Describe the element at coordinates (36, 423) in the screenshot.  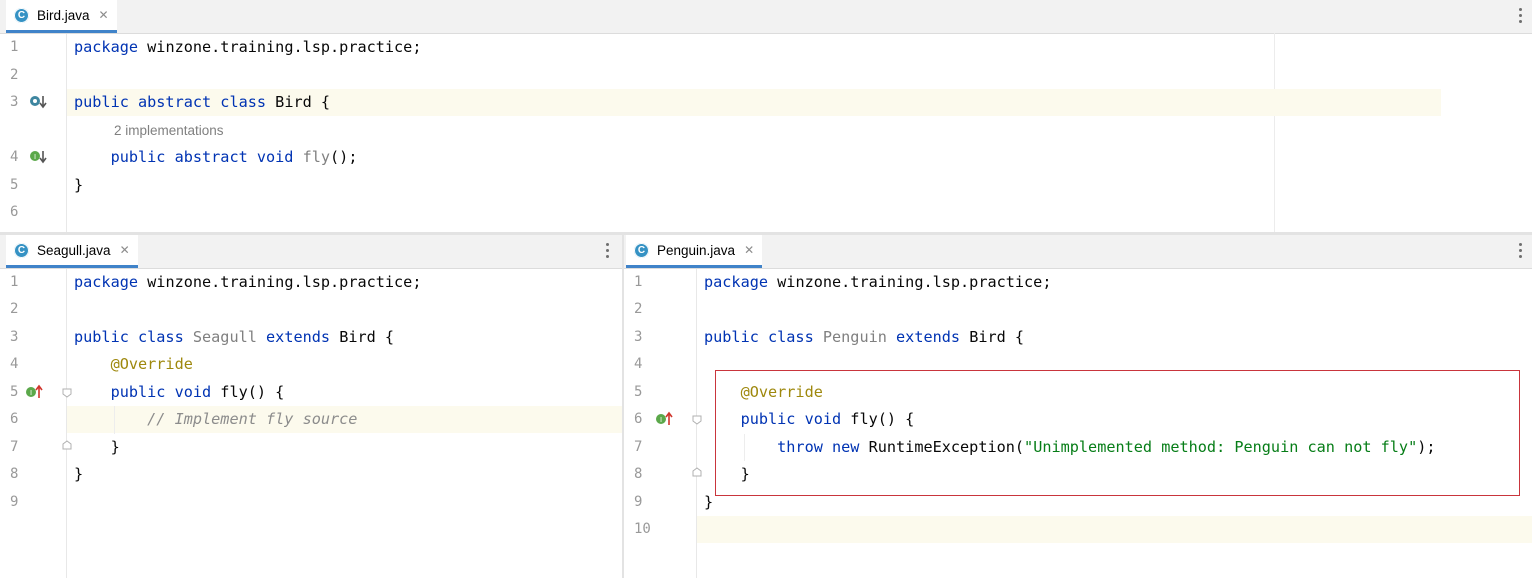
I see `line-number-gutter: 1 2 3 4 5 I 6 7 8 9` at that location.